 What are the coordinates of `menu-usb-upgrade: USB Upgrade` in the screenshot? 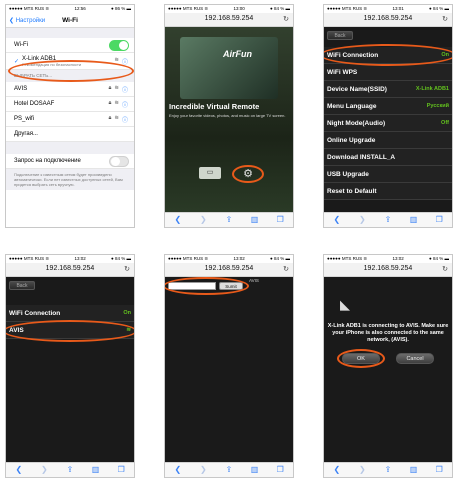 It's located at (388, 174).